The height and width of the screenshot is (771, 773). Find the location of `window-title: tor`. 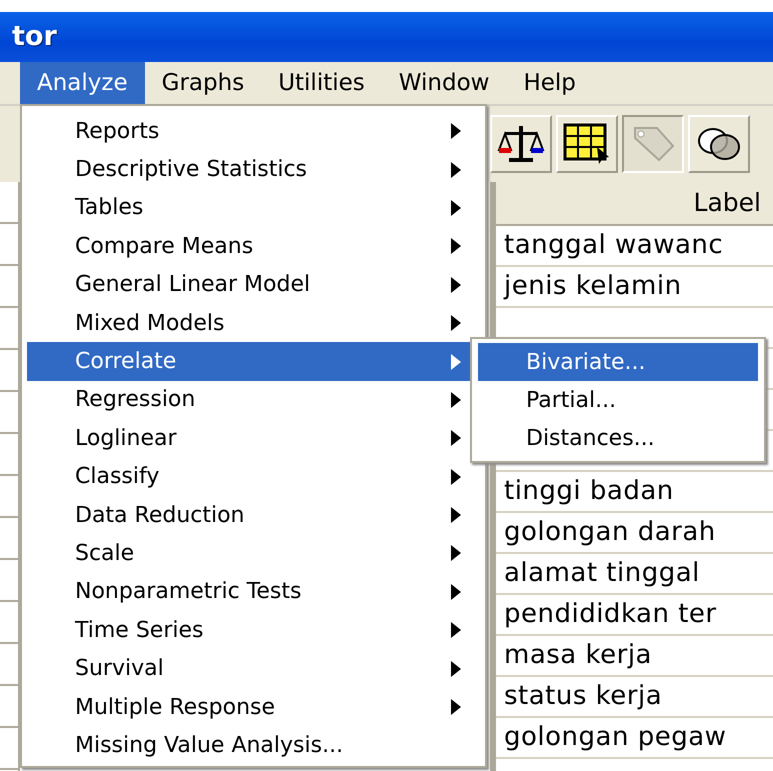

window-title: tor is located at coordinates (34, 37).